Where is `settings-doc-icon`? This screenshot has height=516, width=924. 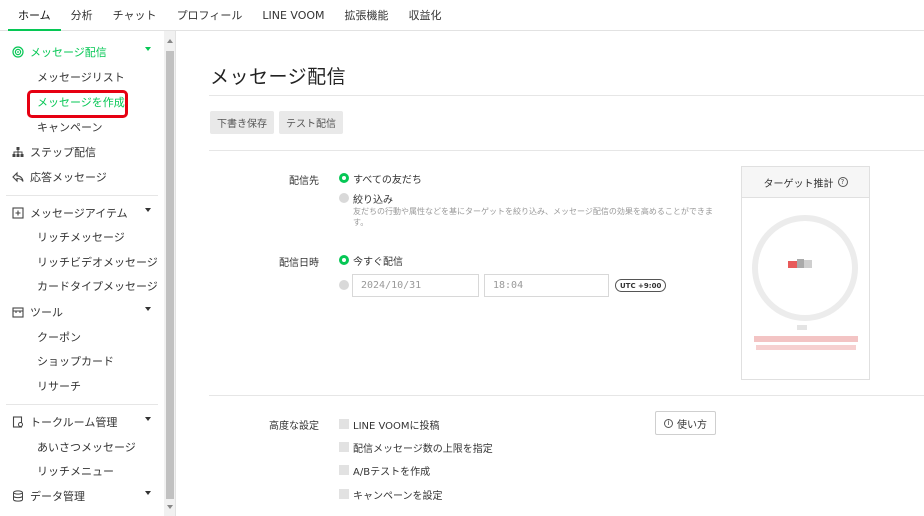
settings-doc-icon is located at coordinates (18, 422).